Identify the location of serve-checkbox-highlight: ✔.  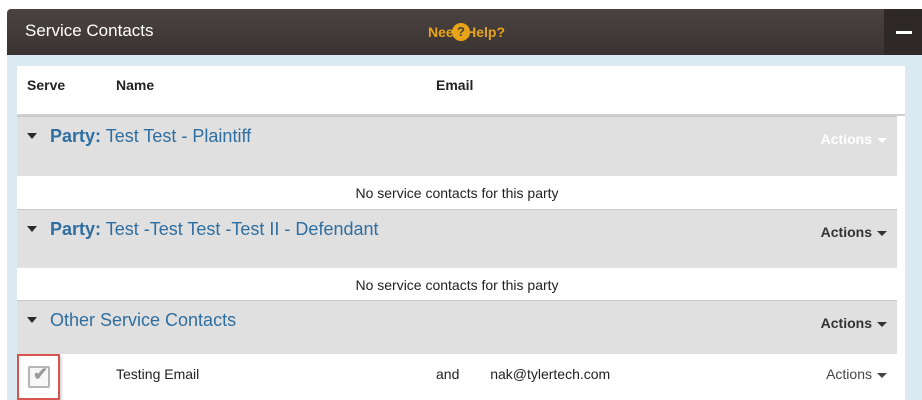
(38, 377).